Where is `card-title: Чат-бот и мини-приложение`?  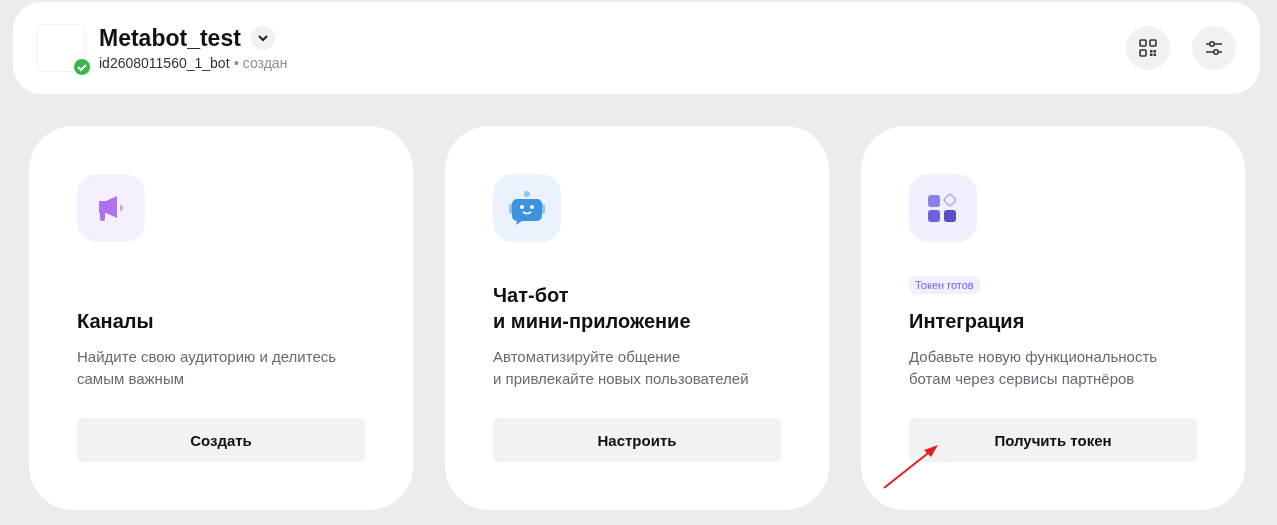
card-title: Чат-бот и мини-приложение is located at coordinates (592, 308).